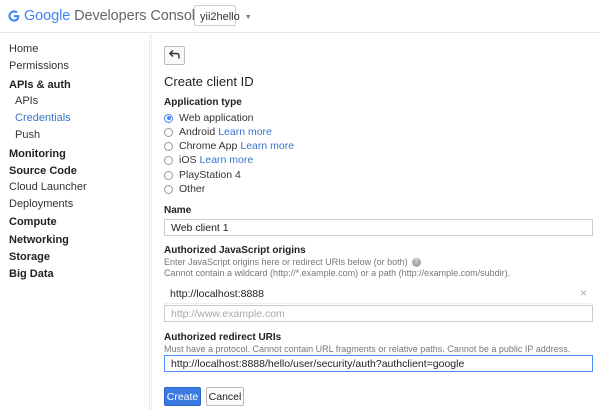  Describe the element at coordinates (300, 16) in the screenshot. I see `top-bar: Google Developers Console yii2hello ▼` at that location.